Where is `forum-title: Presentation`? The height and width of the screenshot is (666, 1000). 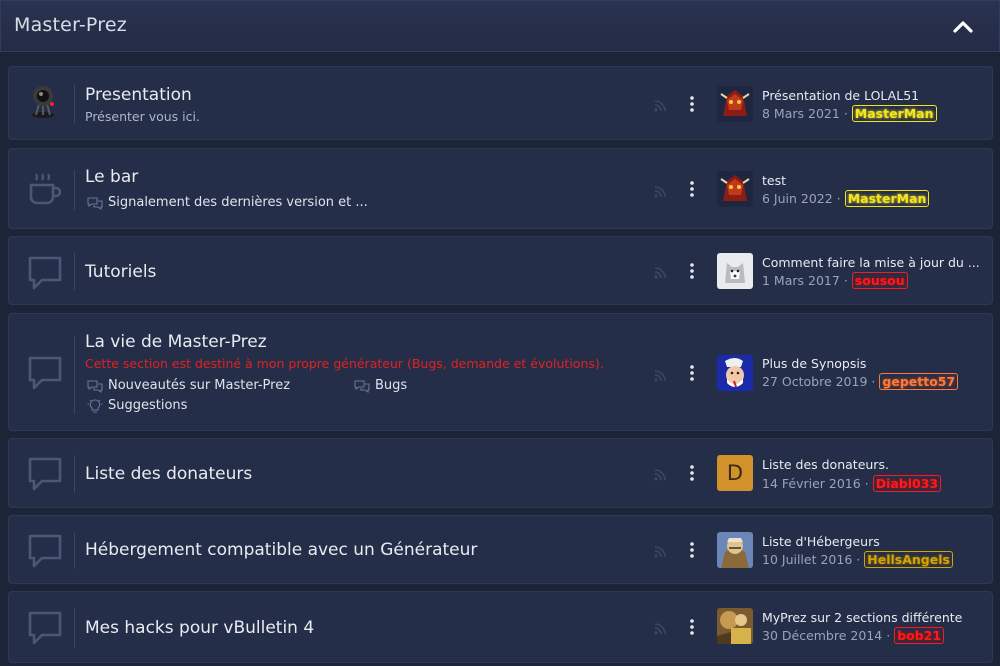
forum-title: Presentation is located at coordinates (138, 95).